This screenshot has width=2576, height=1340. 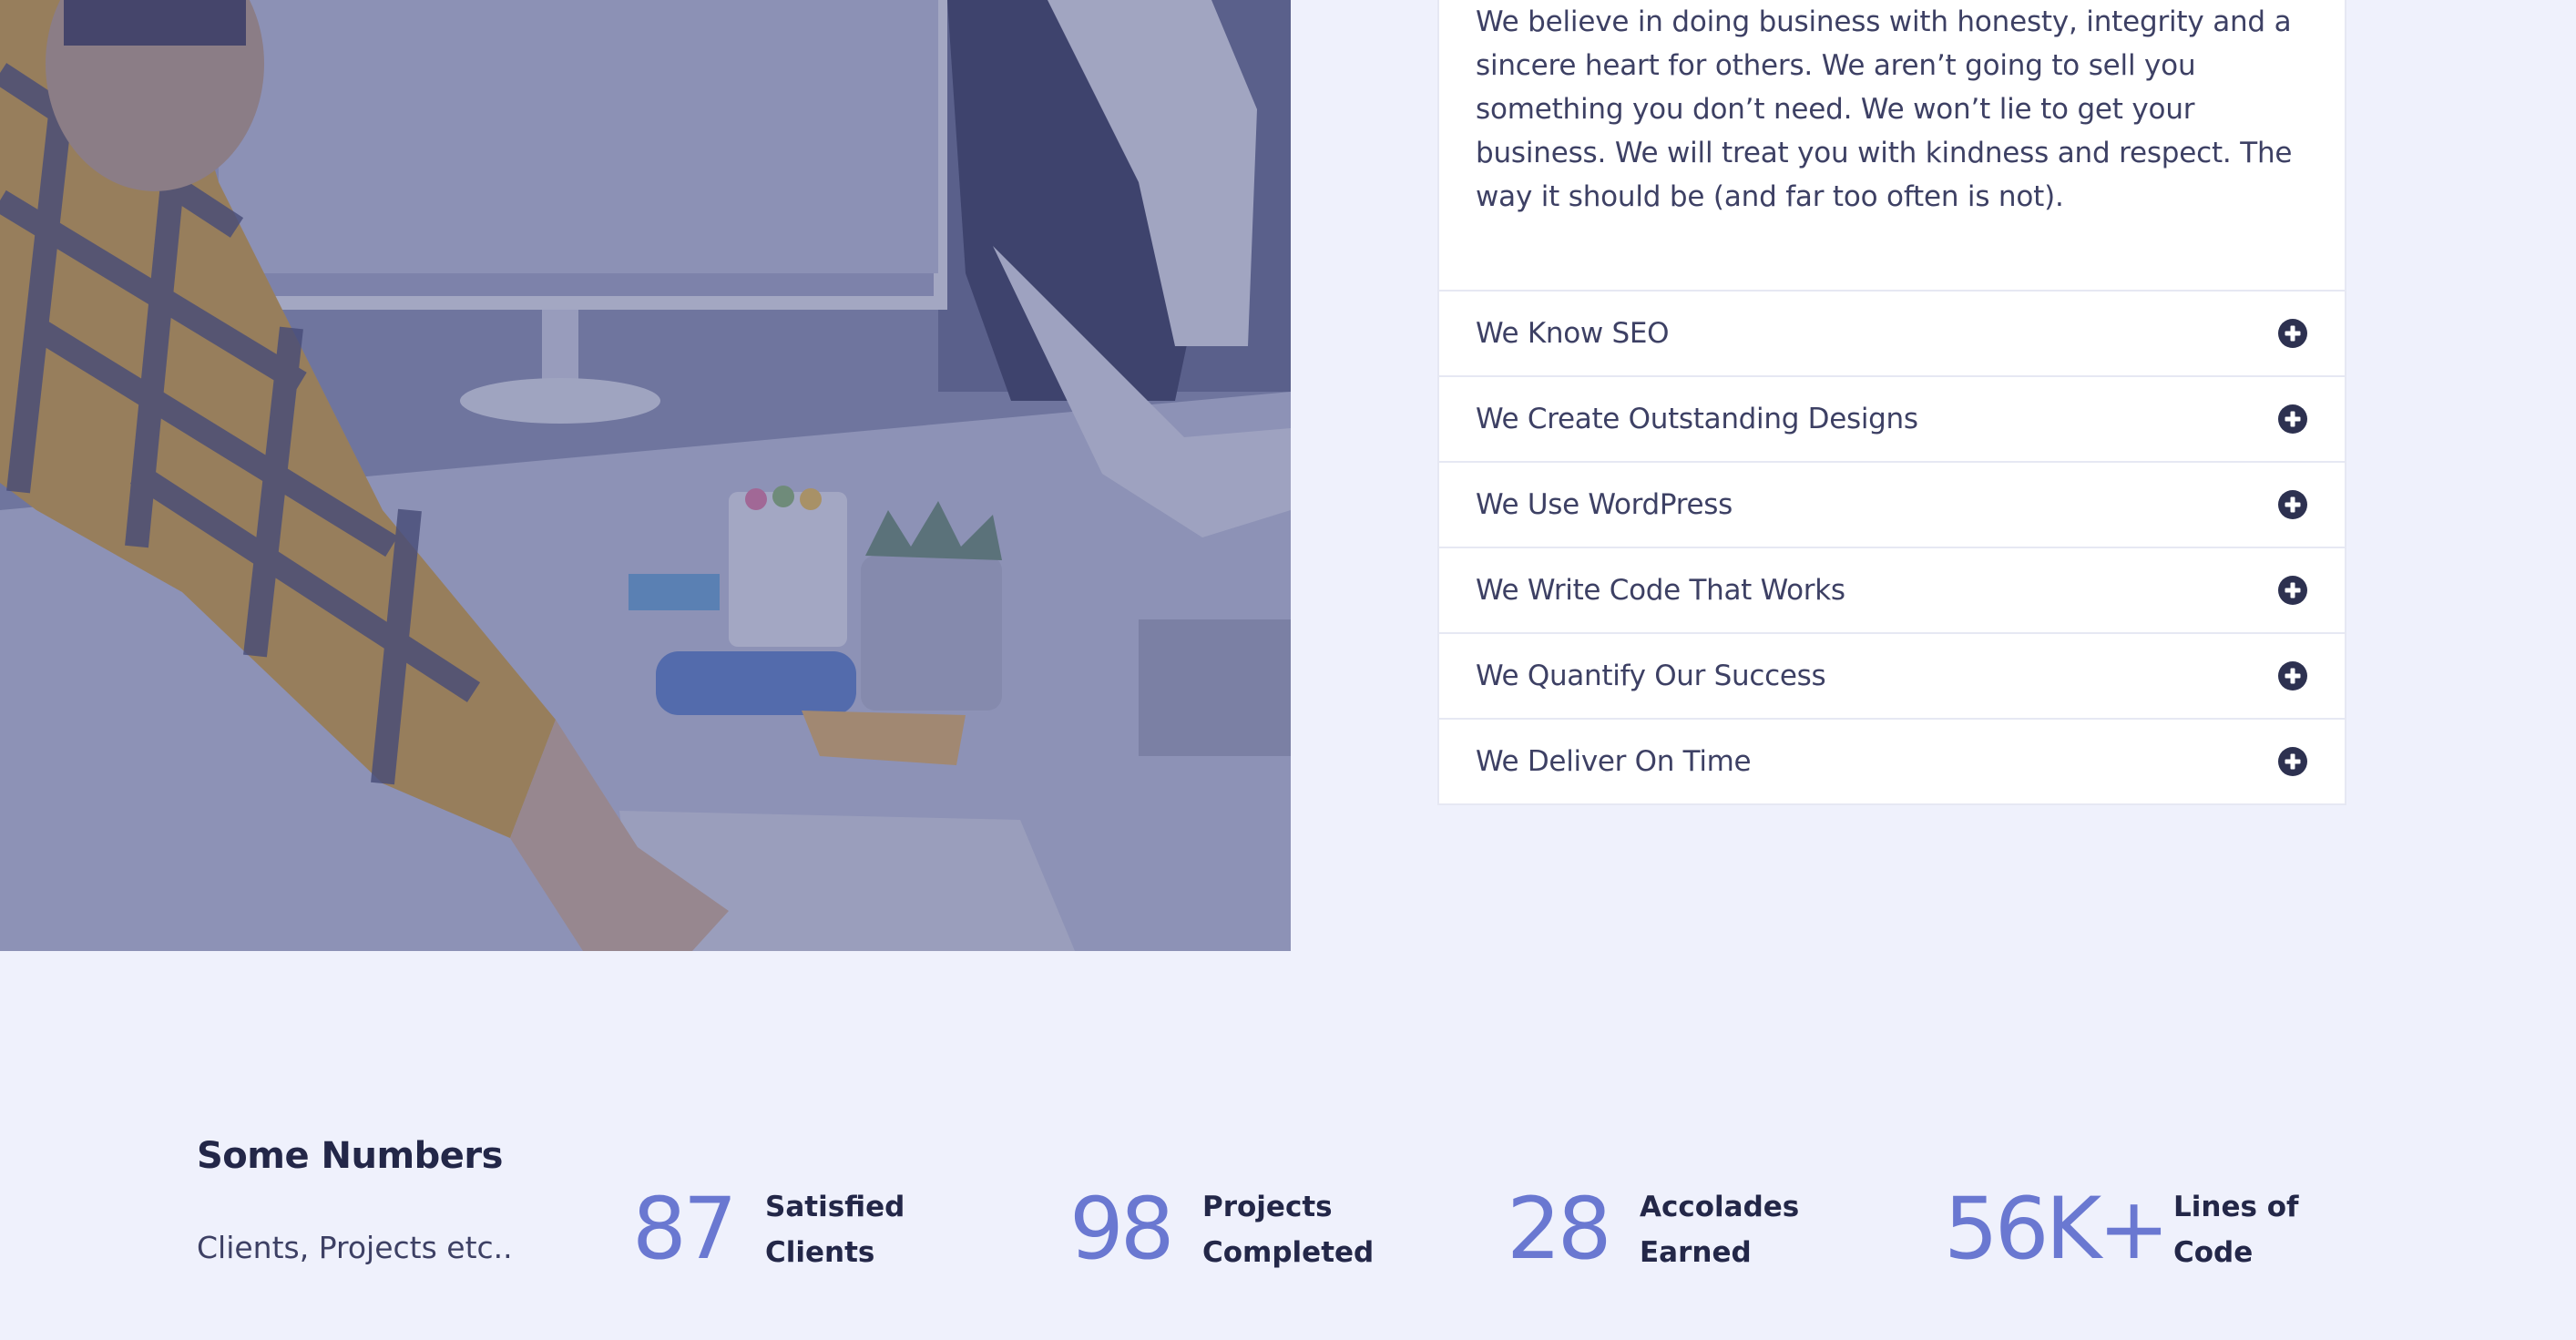 I want to click on accordion-item-label: We Write Code That Works, so click(x=1660, y=590).